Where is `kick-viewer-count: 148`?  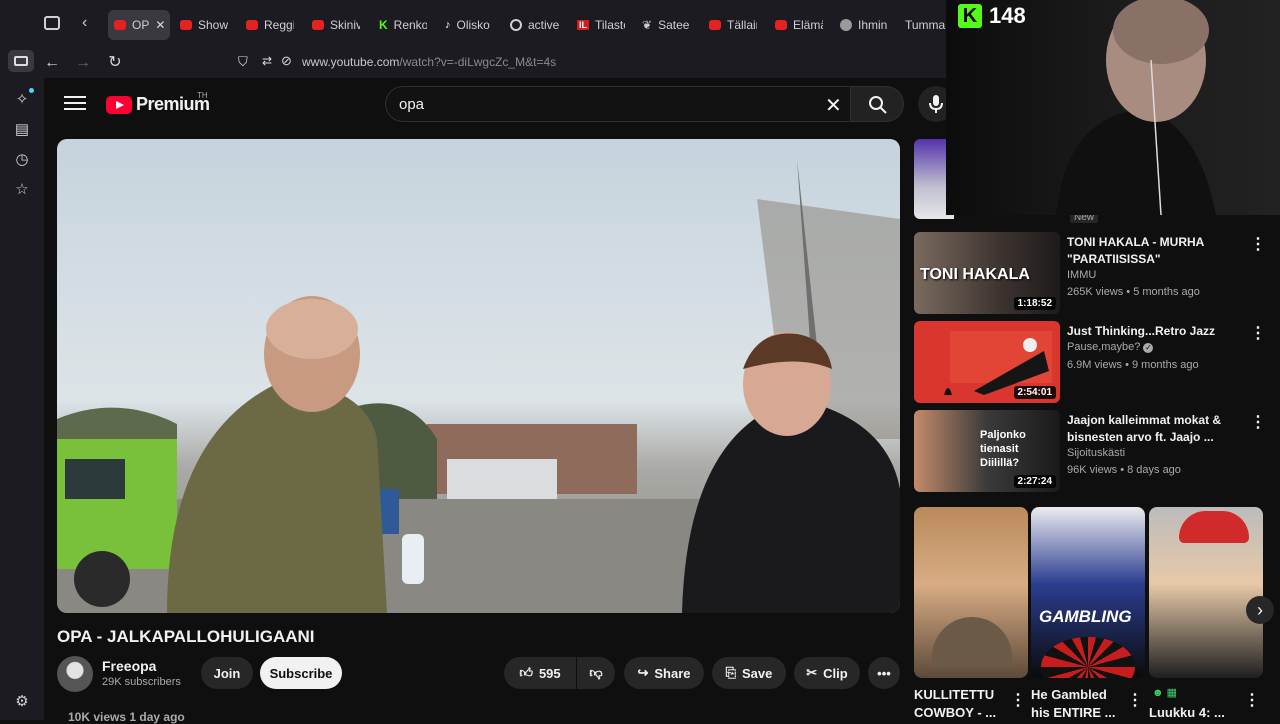 kick-viewer-count: 148 is located at coordinates (1007, 15).